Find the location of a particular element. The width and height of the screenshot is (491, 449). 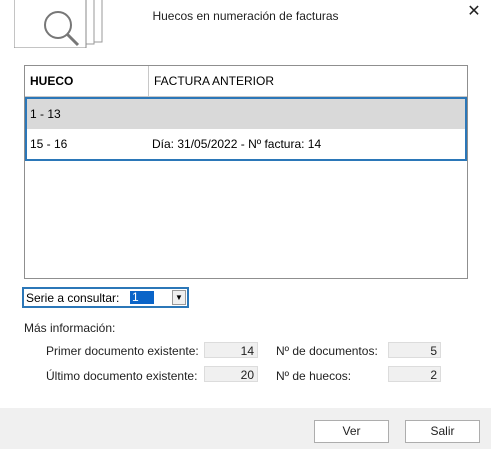

table-header: HUECO FACTURA ANTERIOR is located at coordinates (246, 81).